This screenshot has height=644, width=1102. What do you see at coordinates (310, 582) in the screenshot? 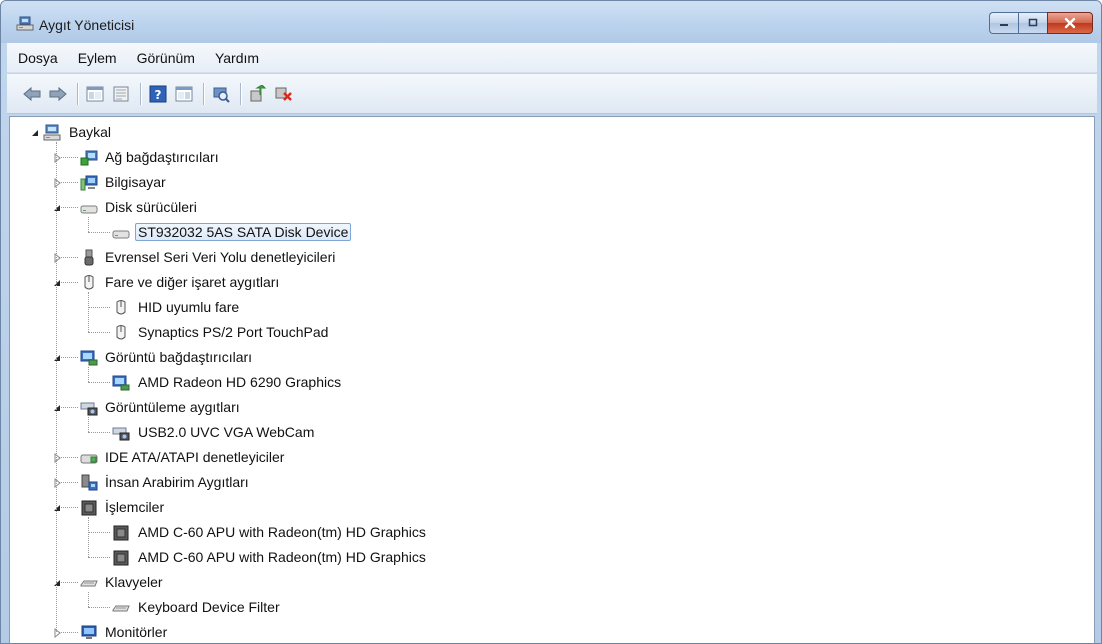
I see `tree-category-10: Klavyeler` at bounding box center [310, 582].